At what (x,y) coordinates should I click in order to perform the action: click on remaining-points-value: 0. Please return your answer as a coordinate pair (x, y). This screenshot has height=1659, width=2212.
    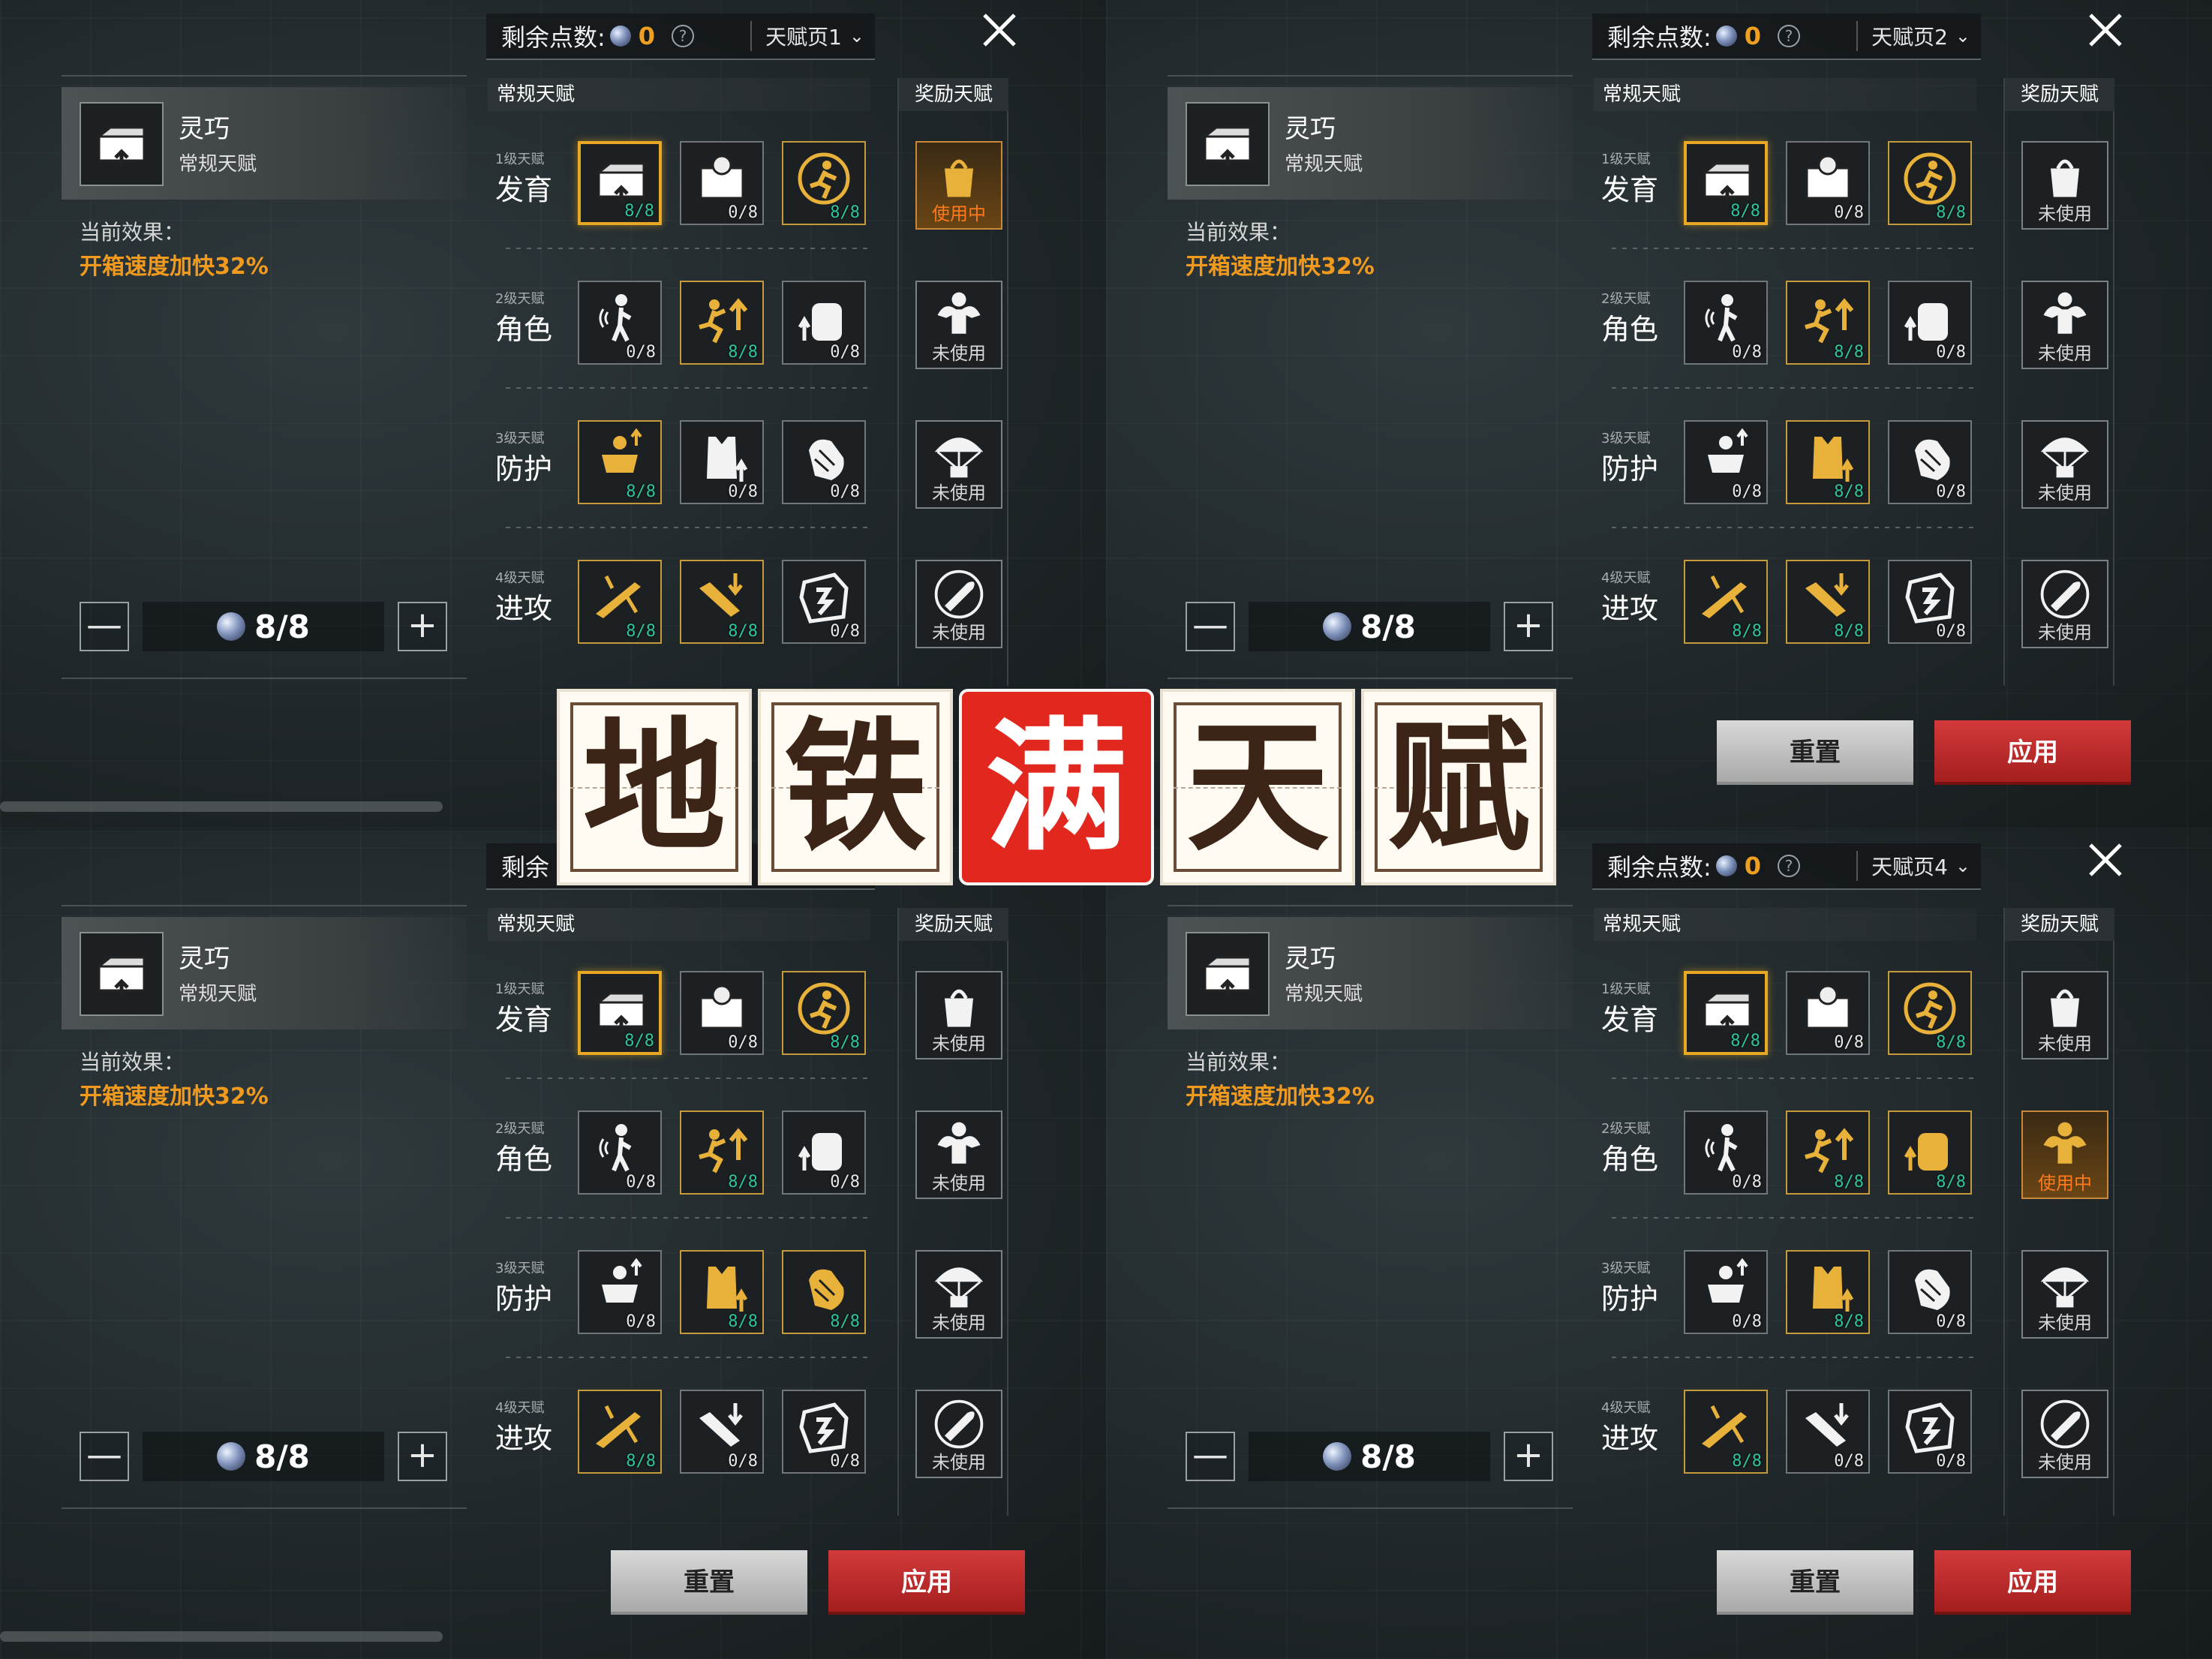
    Looking at the image, I should click on (1753, 866).